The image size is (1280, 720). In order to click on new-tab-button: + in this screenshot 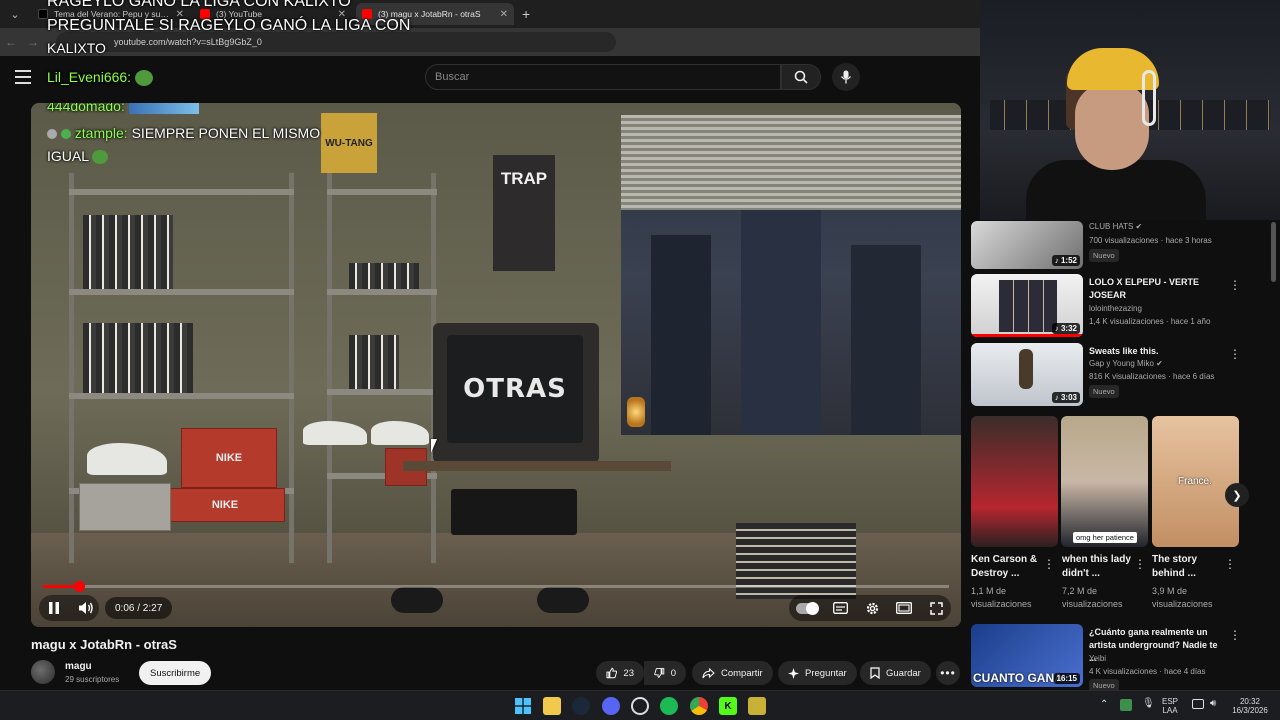, I will do `click(526, 14)`.